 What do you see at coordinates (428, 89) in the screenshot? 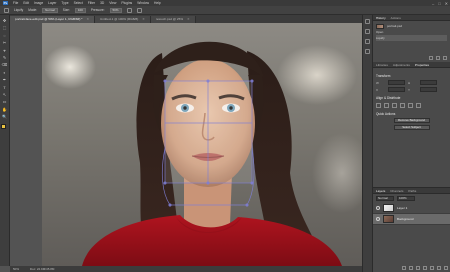
I see `y-field` at bounding box center [428, 89].